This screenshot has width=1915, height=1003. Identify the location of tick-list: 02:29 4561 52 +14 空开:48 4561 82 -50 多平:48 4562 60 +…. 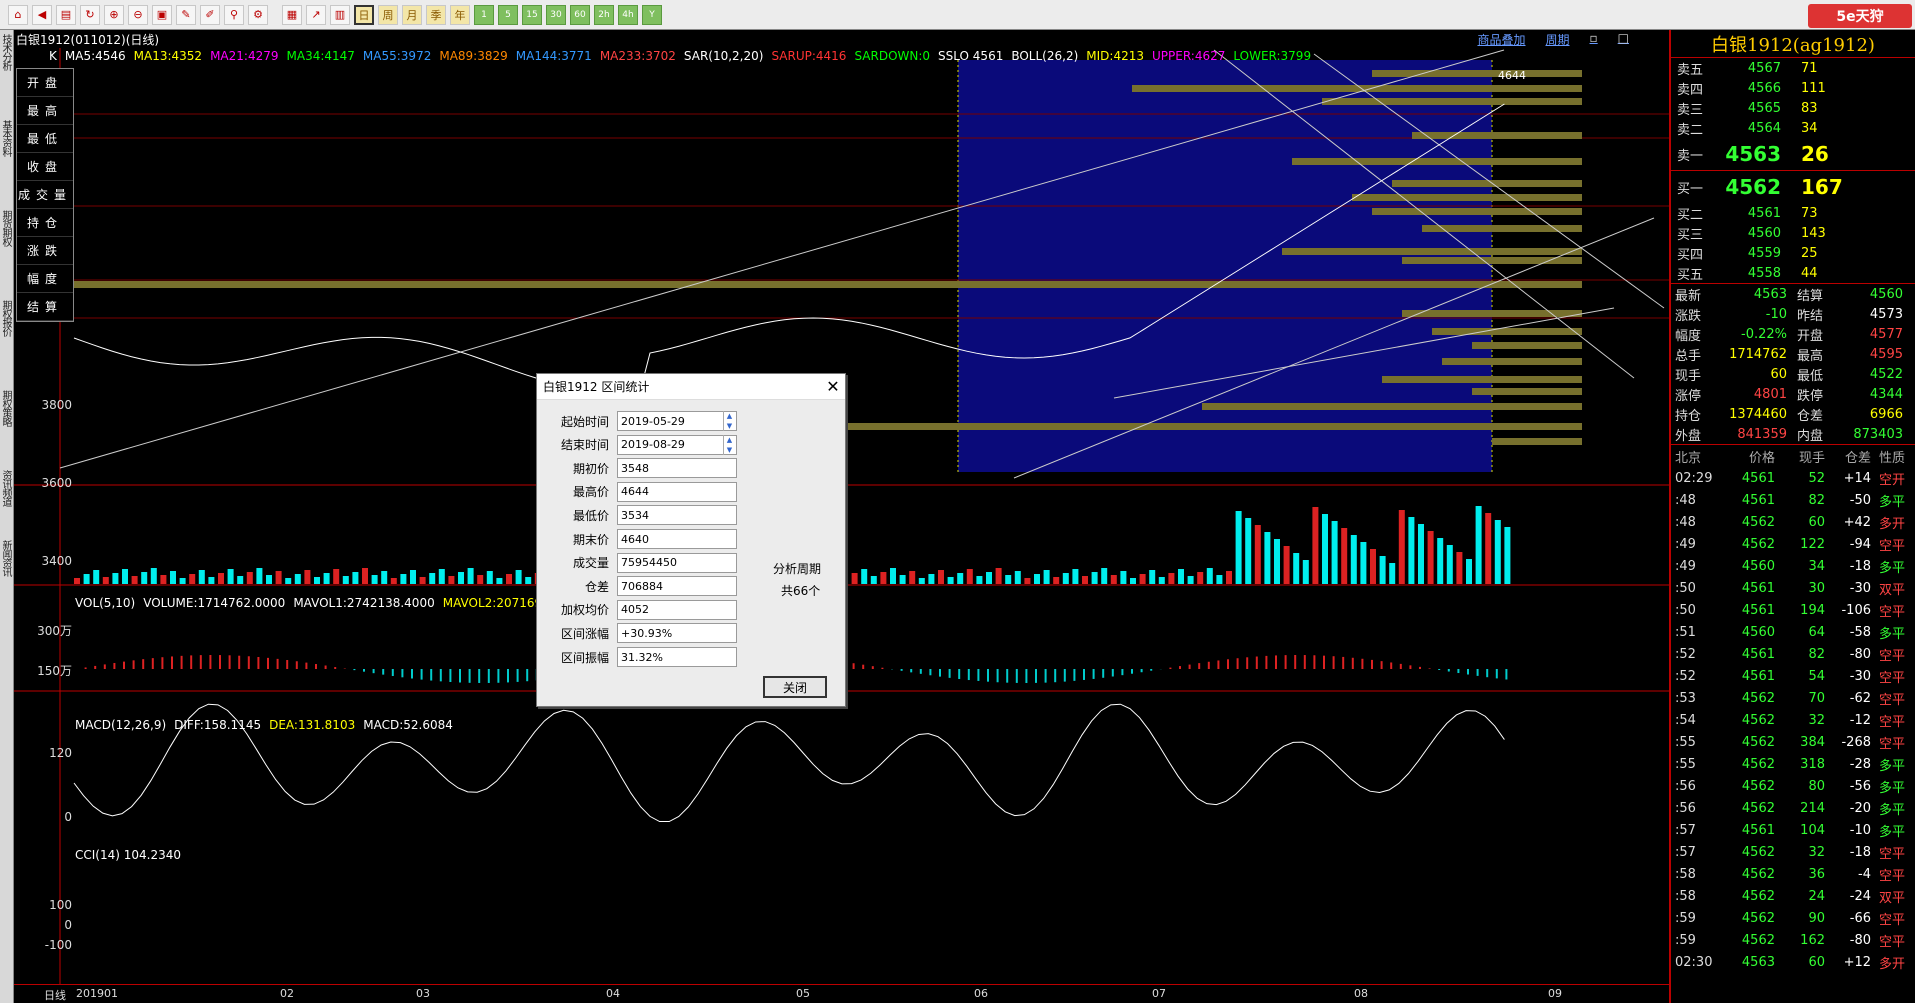
(1793, 720).